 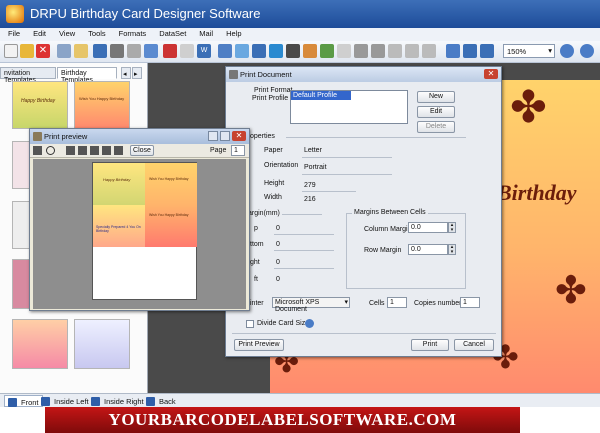 What do you see at coordinates (82, 150) in the screenshot?
I see `two-pages-icon` at bounding box center [82, 150].